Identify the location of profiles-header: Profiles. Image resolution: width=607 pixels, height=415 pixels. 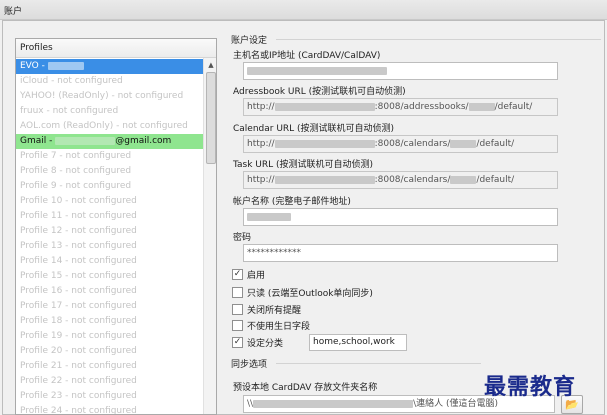
(116, 48).